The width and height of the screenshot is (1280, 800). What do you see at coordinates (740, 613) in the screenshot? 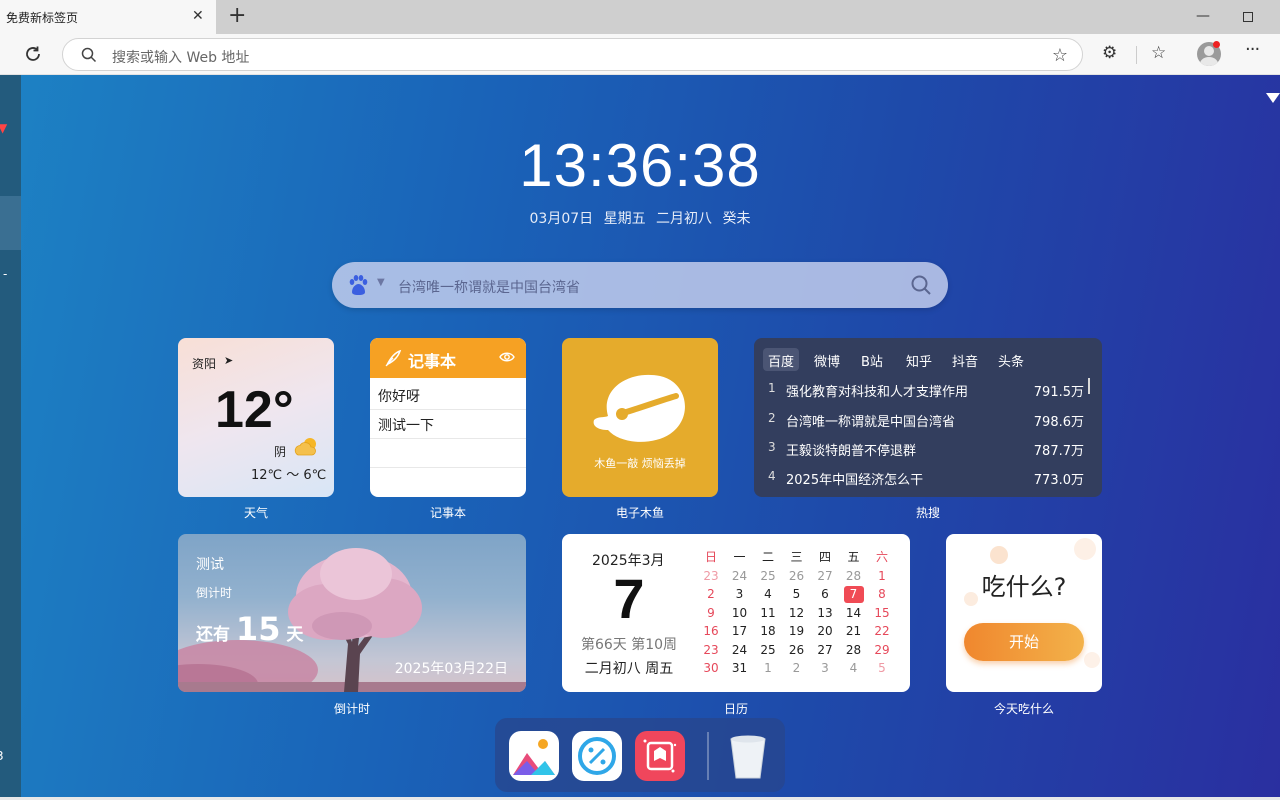
I see `calendar-date-cell: 10` at bounding box center [740, 613].